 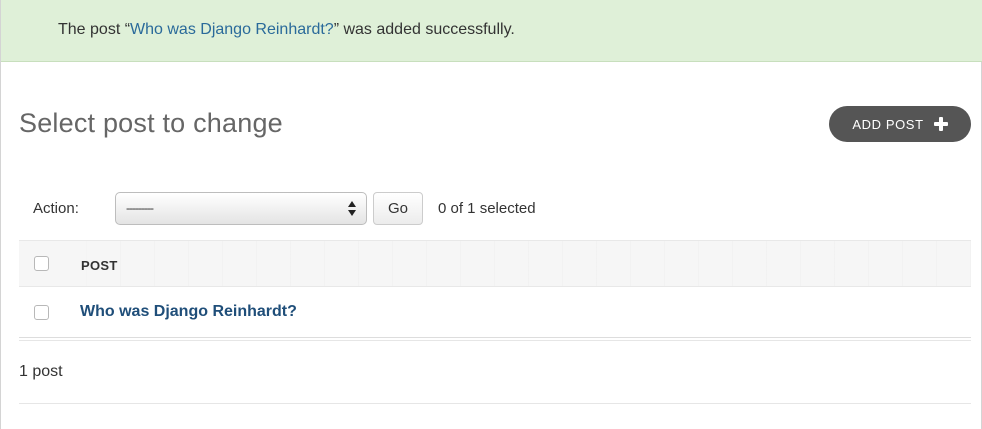 I want to click on action-select-value: ---------, so click(x=140, y=208).